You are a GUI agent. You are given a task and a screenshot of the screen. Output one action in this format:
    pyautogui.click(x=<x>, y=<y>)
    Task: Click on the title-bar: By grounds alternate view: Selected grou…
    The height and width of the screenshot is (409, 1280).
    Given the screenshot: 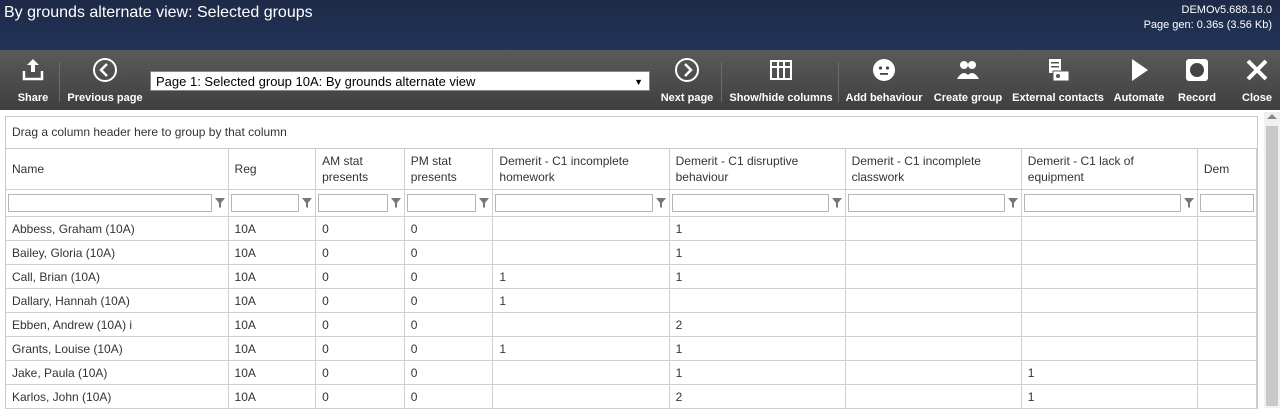 What is the action you would take?
    pyautogui.click(x=640, y=25)
    